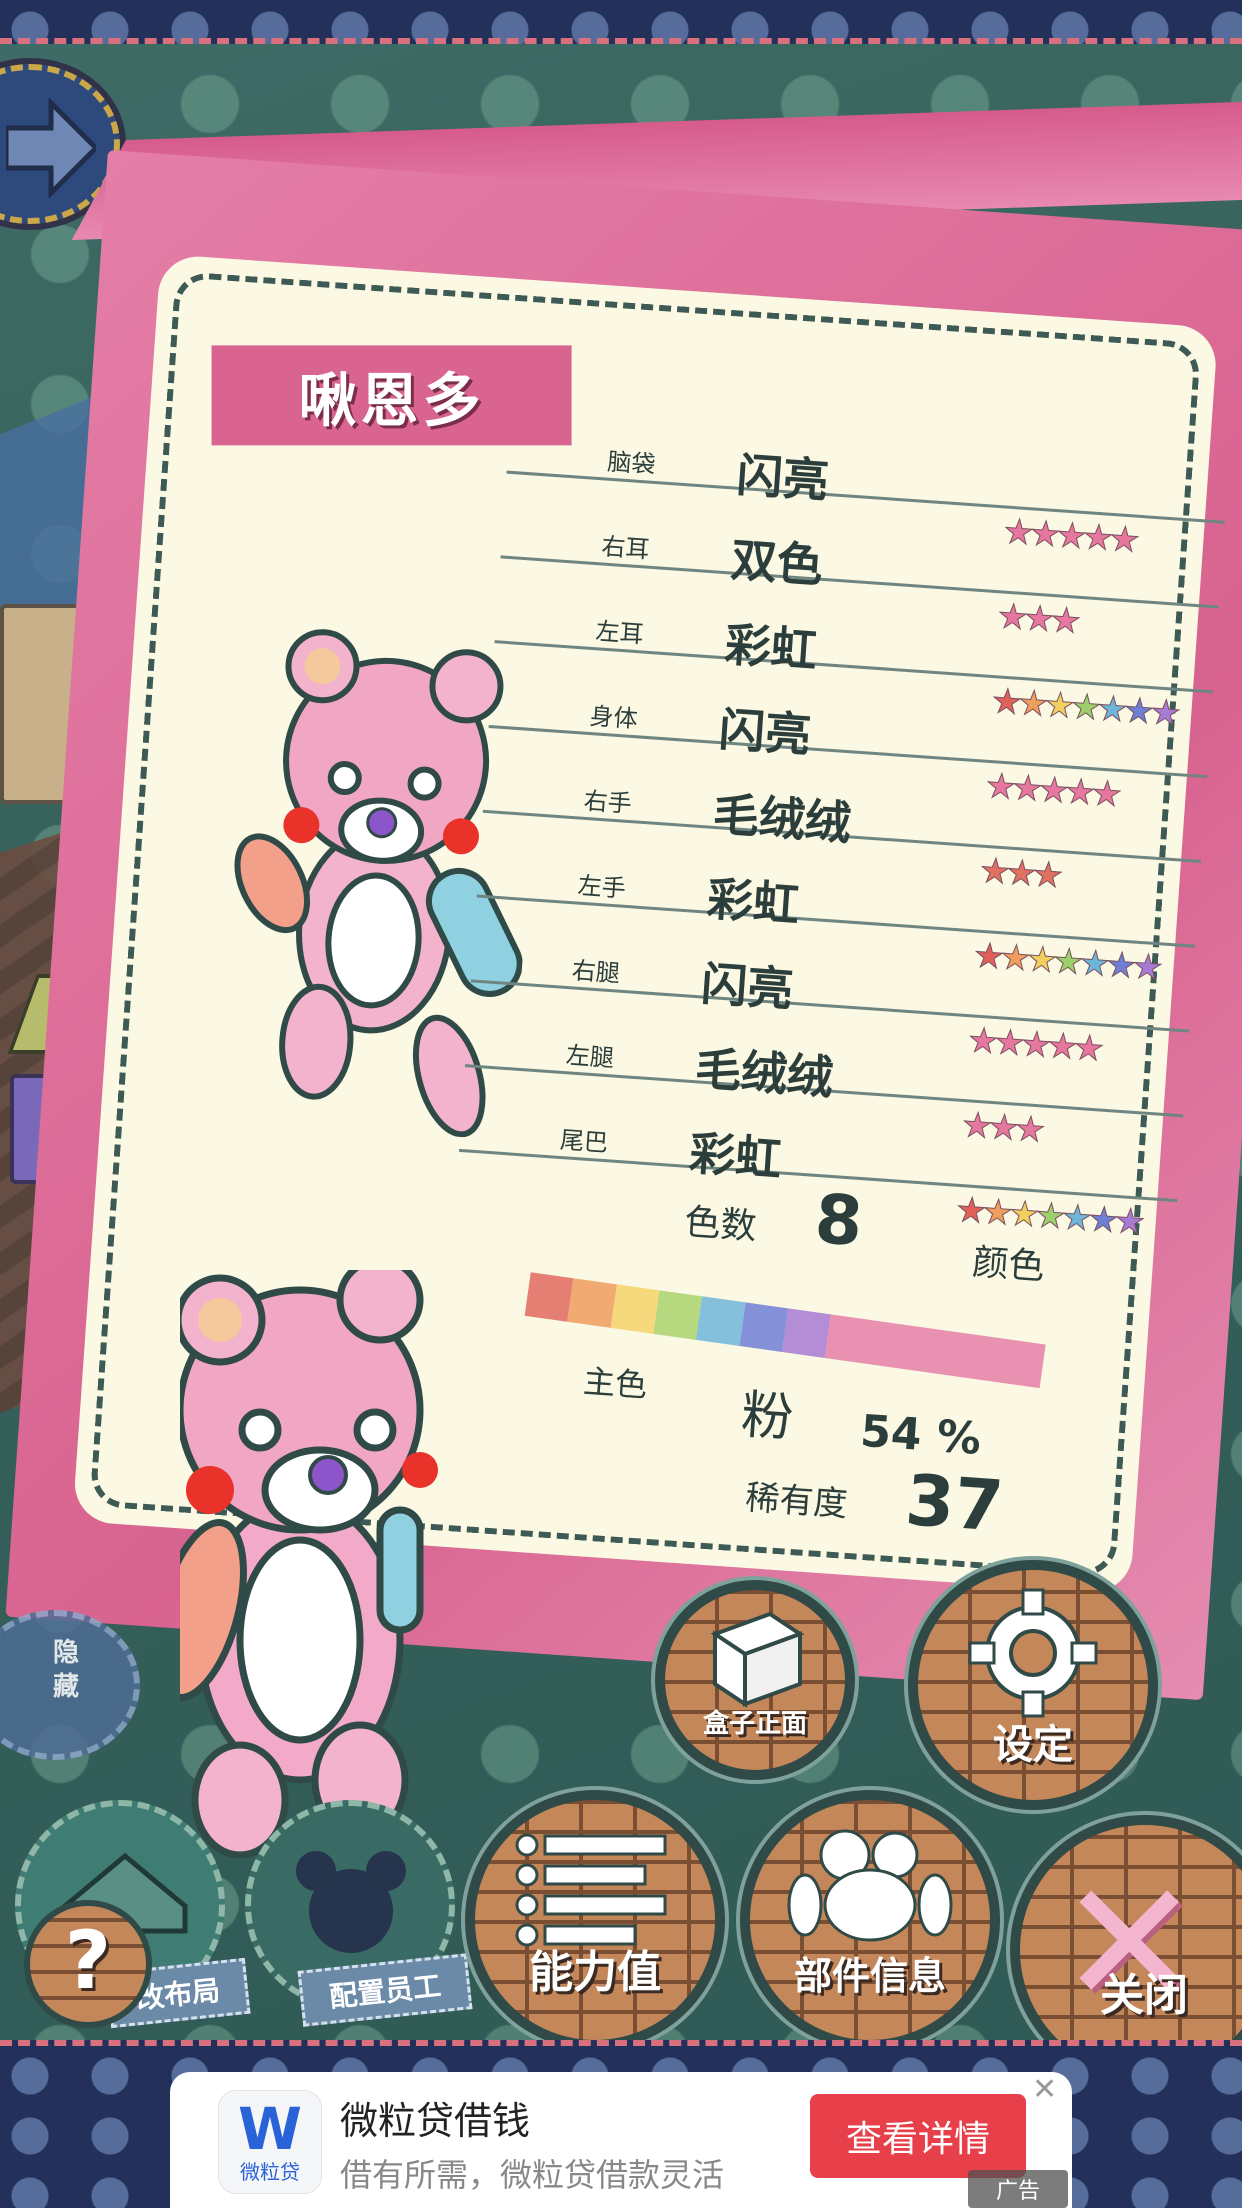 This screenshot has height=2208, width=1242. I want to click on character-name: 啾恩多, so click(391, 395).